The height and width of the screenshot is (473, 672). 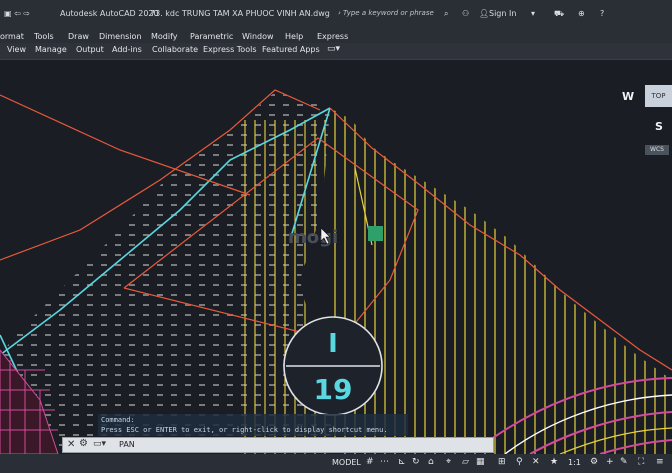 What do you see at coordinates (370, 462) in the screenshot?
I see `grid-icon: #` at bounding box center [370, 462].